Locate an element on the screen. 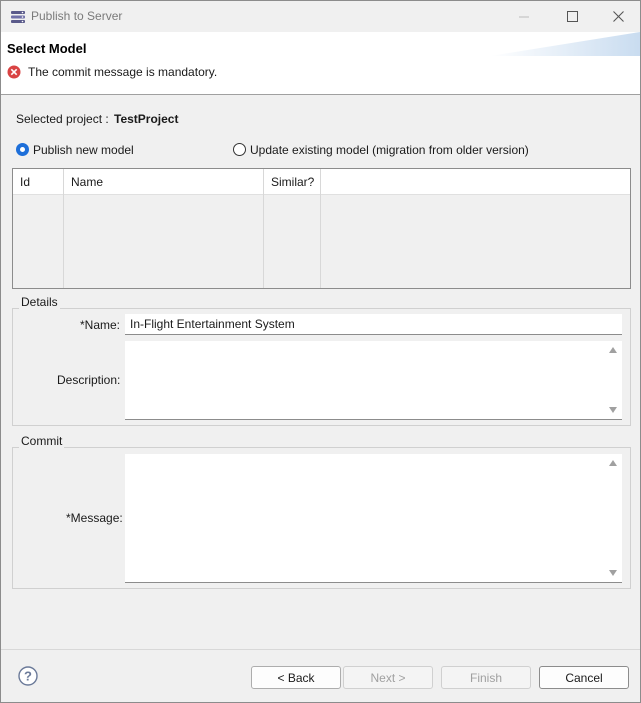 The image size is (641, 703). selected-project-label: Selected project : is located at coordinates (62, 119).